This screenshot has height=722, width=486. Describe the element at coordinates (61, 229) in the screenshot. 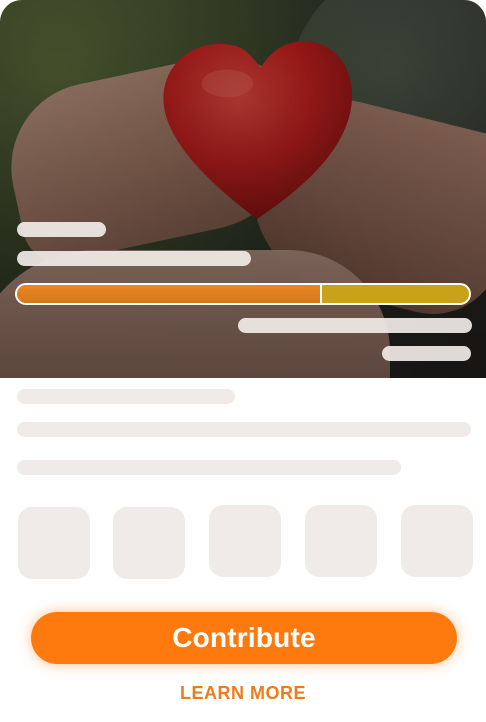

I see `title-placeholder` at that location.